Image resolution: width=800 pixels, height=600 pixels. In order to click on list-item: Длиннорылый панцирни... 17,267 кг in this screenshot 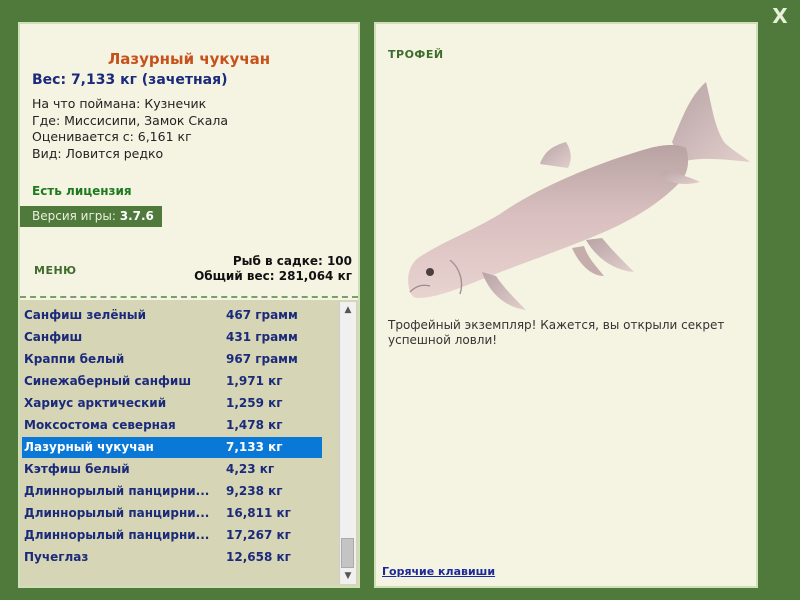, I will do `click(172, 535)`.